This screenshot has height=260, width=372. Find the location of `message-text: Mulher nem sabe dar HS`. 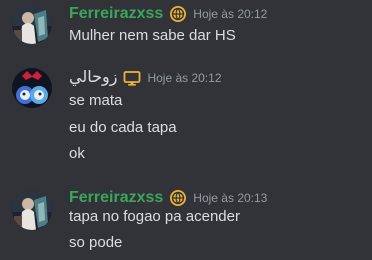

message-text: Mulher nem sabe dar HS is located at coordinates (152, 35).